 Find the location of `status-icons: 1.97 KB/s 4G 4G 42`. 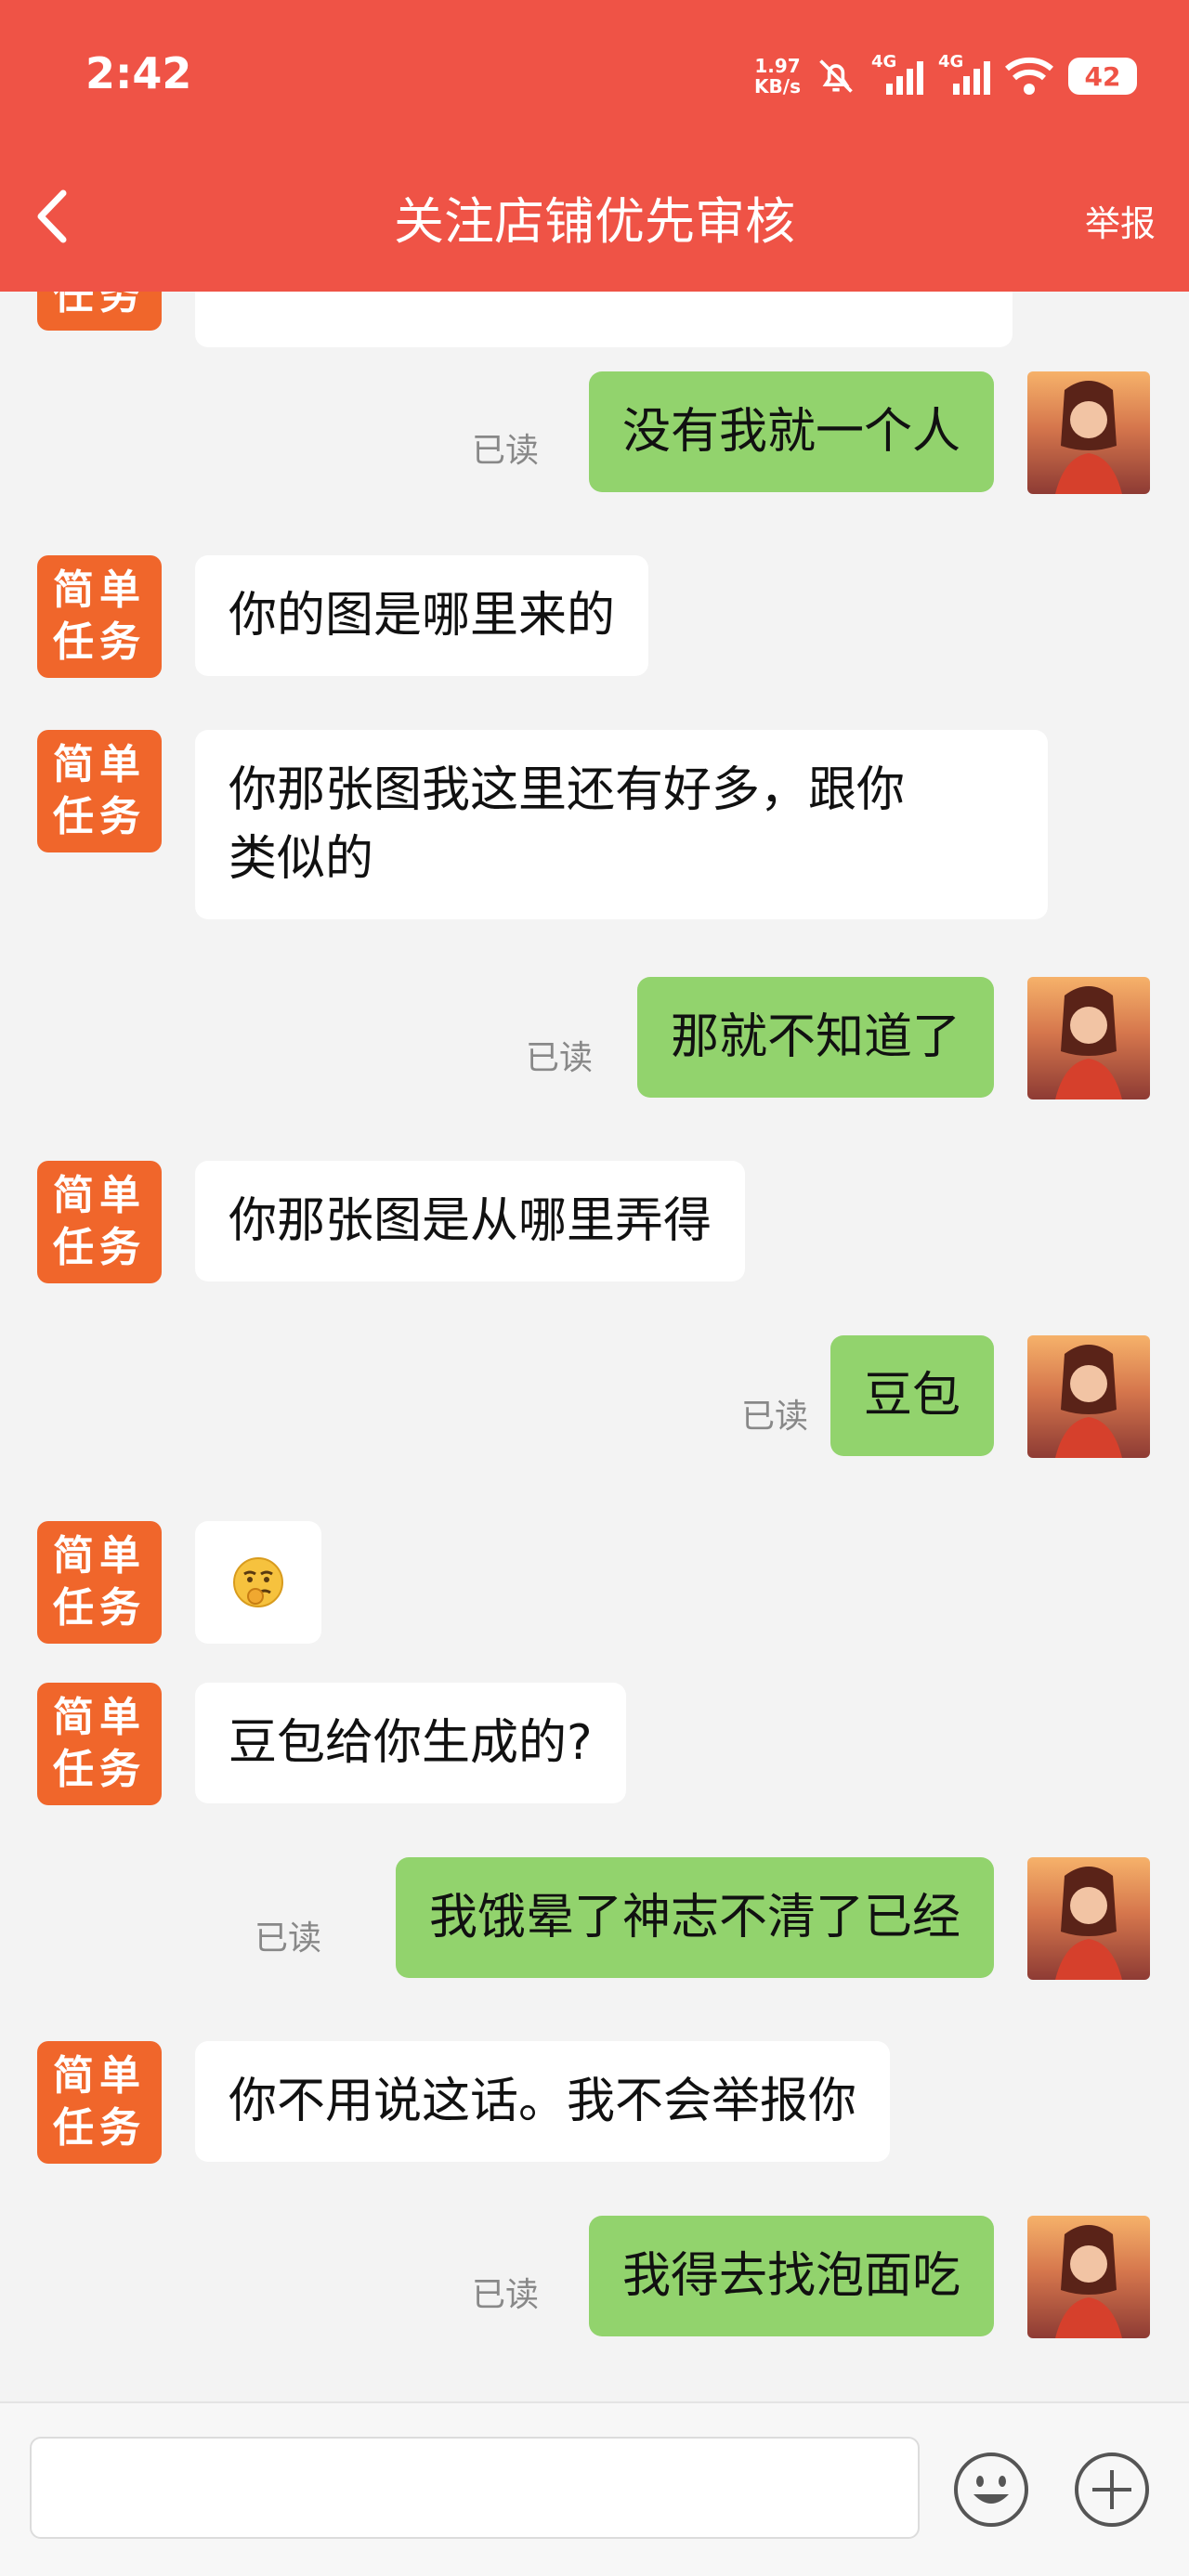

status-icons: 1.97 KB/s 4G 4G 42 is located at coordinates (946, 76).